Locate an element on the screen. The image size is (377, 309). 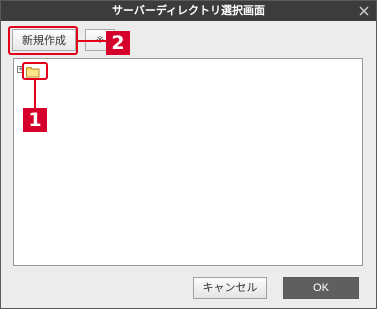
close-icon is located at coordinates (364, 11).